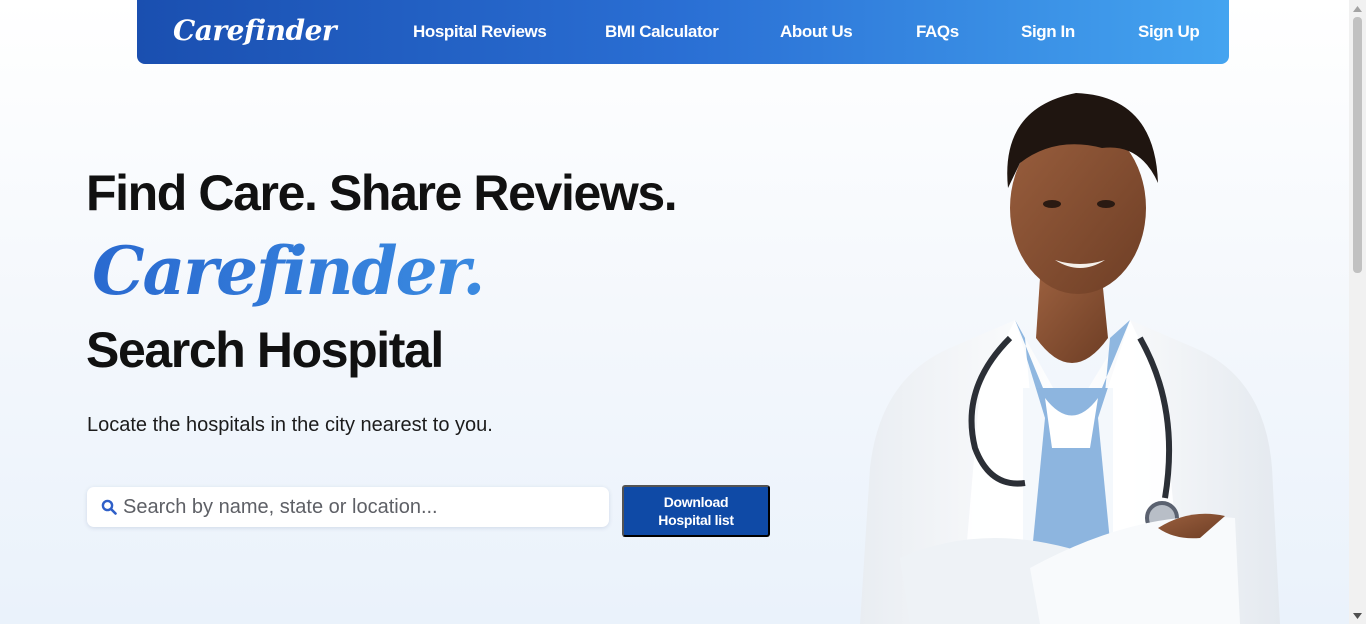  I want to click on nav-link-hospital-reviews: Hospital Reviews, so click(480, 32).